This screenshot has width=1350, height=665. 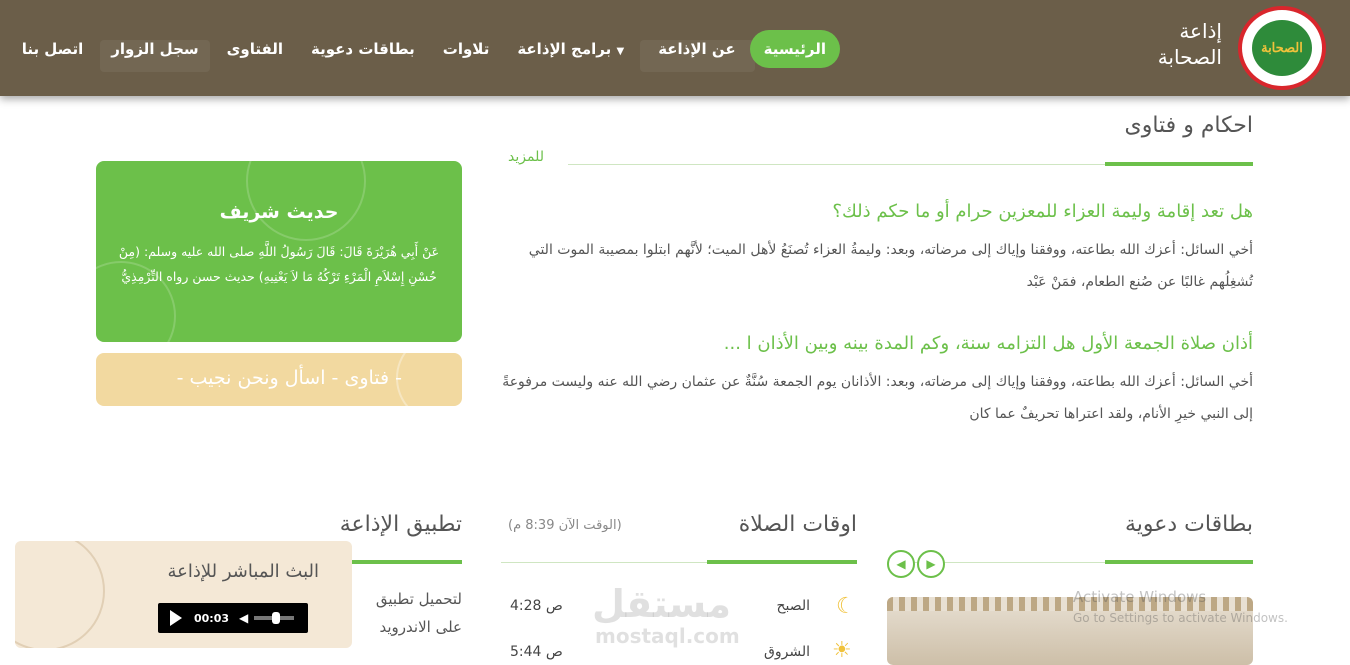 What do you see at coordinates (661, 604) in the screenshot?
I see `watermark-logo: مستقل` at bounding box center [661, 604].